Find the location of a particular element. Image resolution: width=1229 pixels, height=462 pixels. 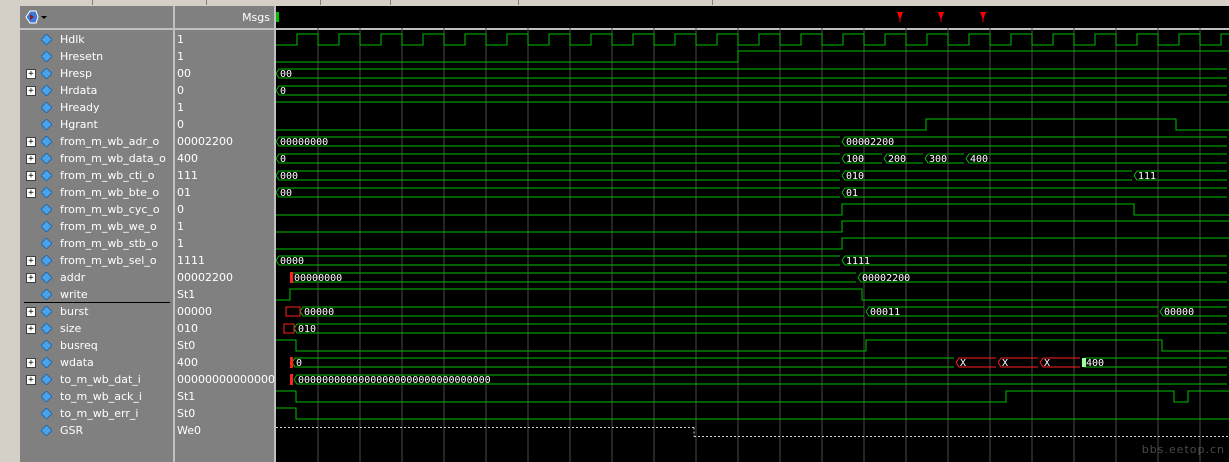

hresp-bus-segment is located at coordinates (751, 73).